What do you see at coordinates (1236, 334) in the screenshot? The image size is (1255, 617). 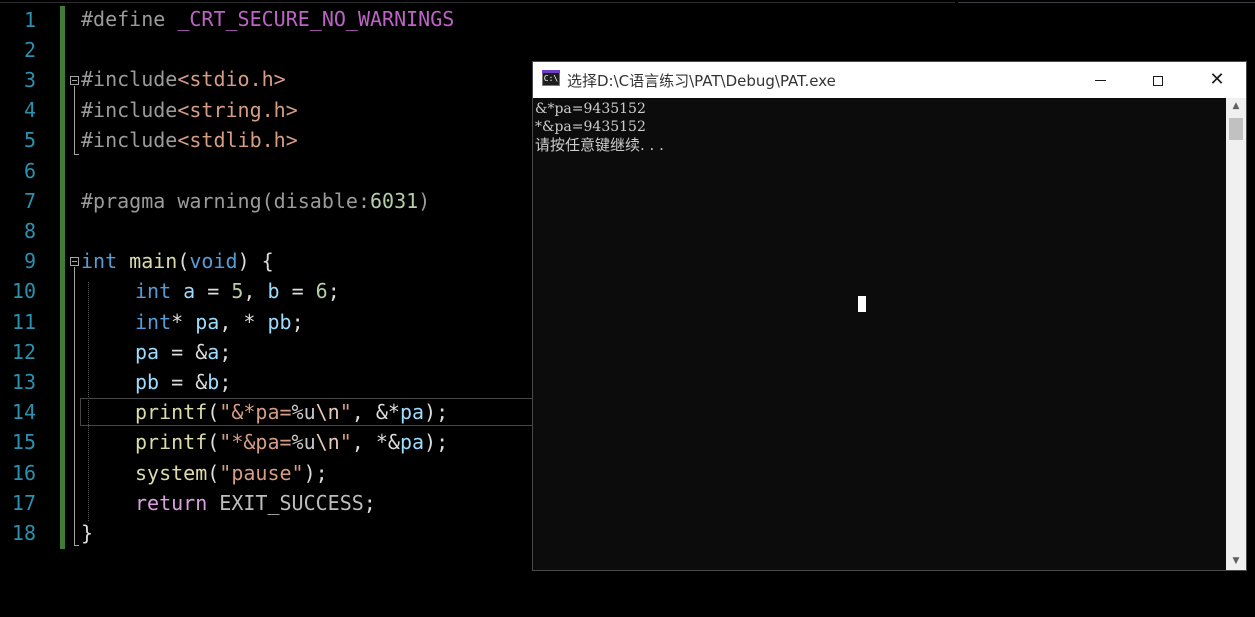 I see `console-scrollbar: ▲ ▼` at bounding box center [1236, 334].